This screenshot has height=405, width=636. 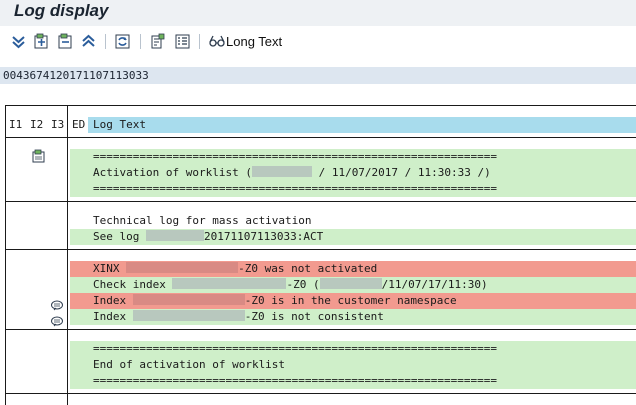 I want to click on column-header-i3: I3, so click(x=57, y=124).